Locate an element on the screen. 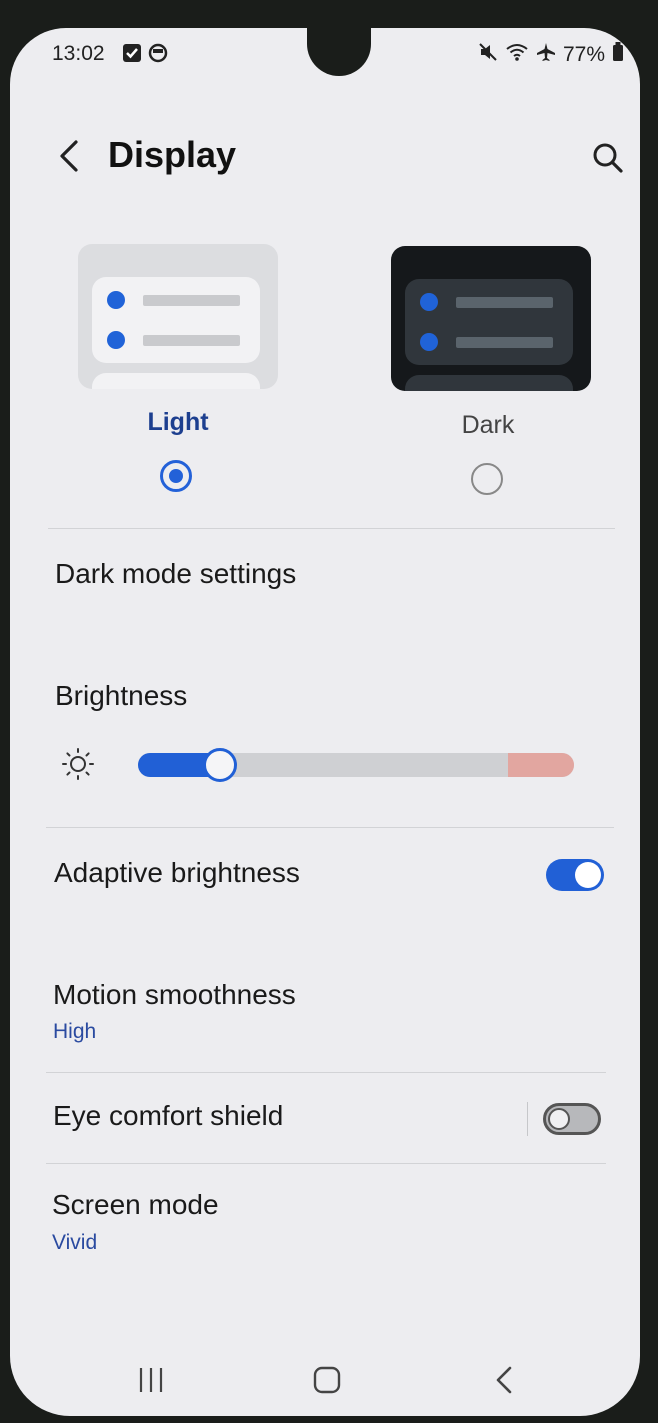  adaptive-brightness-toggle is located at coordinates (575, 875).